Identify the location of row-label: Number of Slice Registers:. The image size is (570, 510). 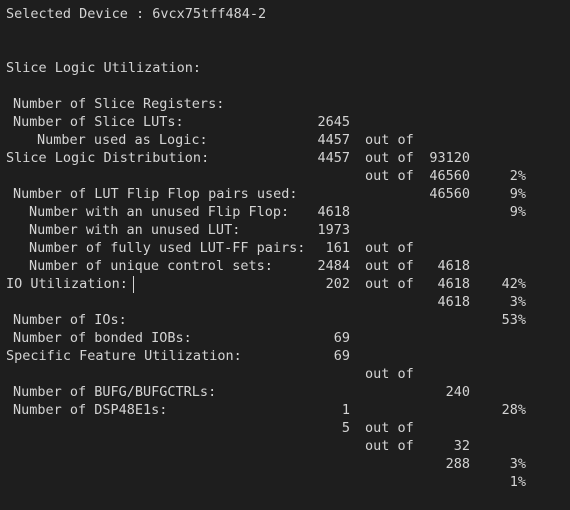
(119, 104).